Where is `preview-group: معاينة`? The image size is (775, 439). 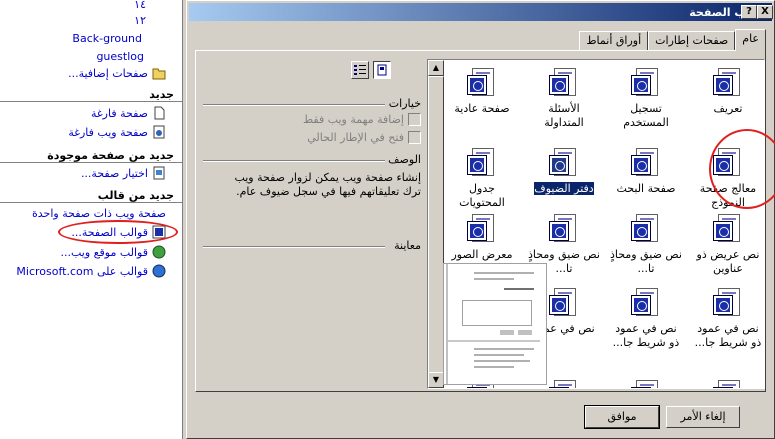 preview-group: معاينة is located at coordinates (312, 247).